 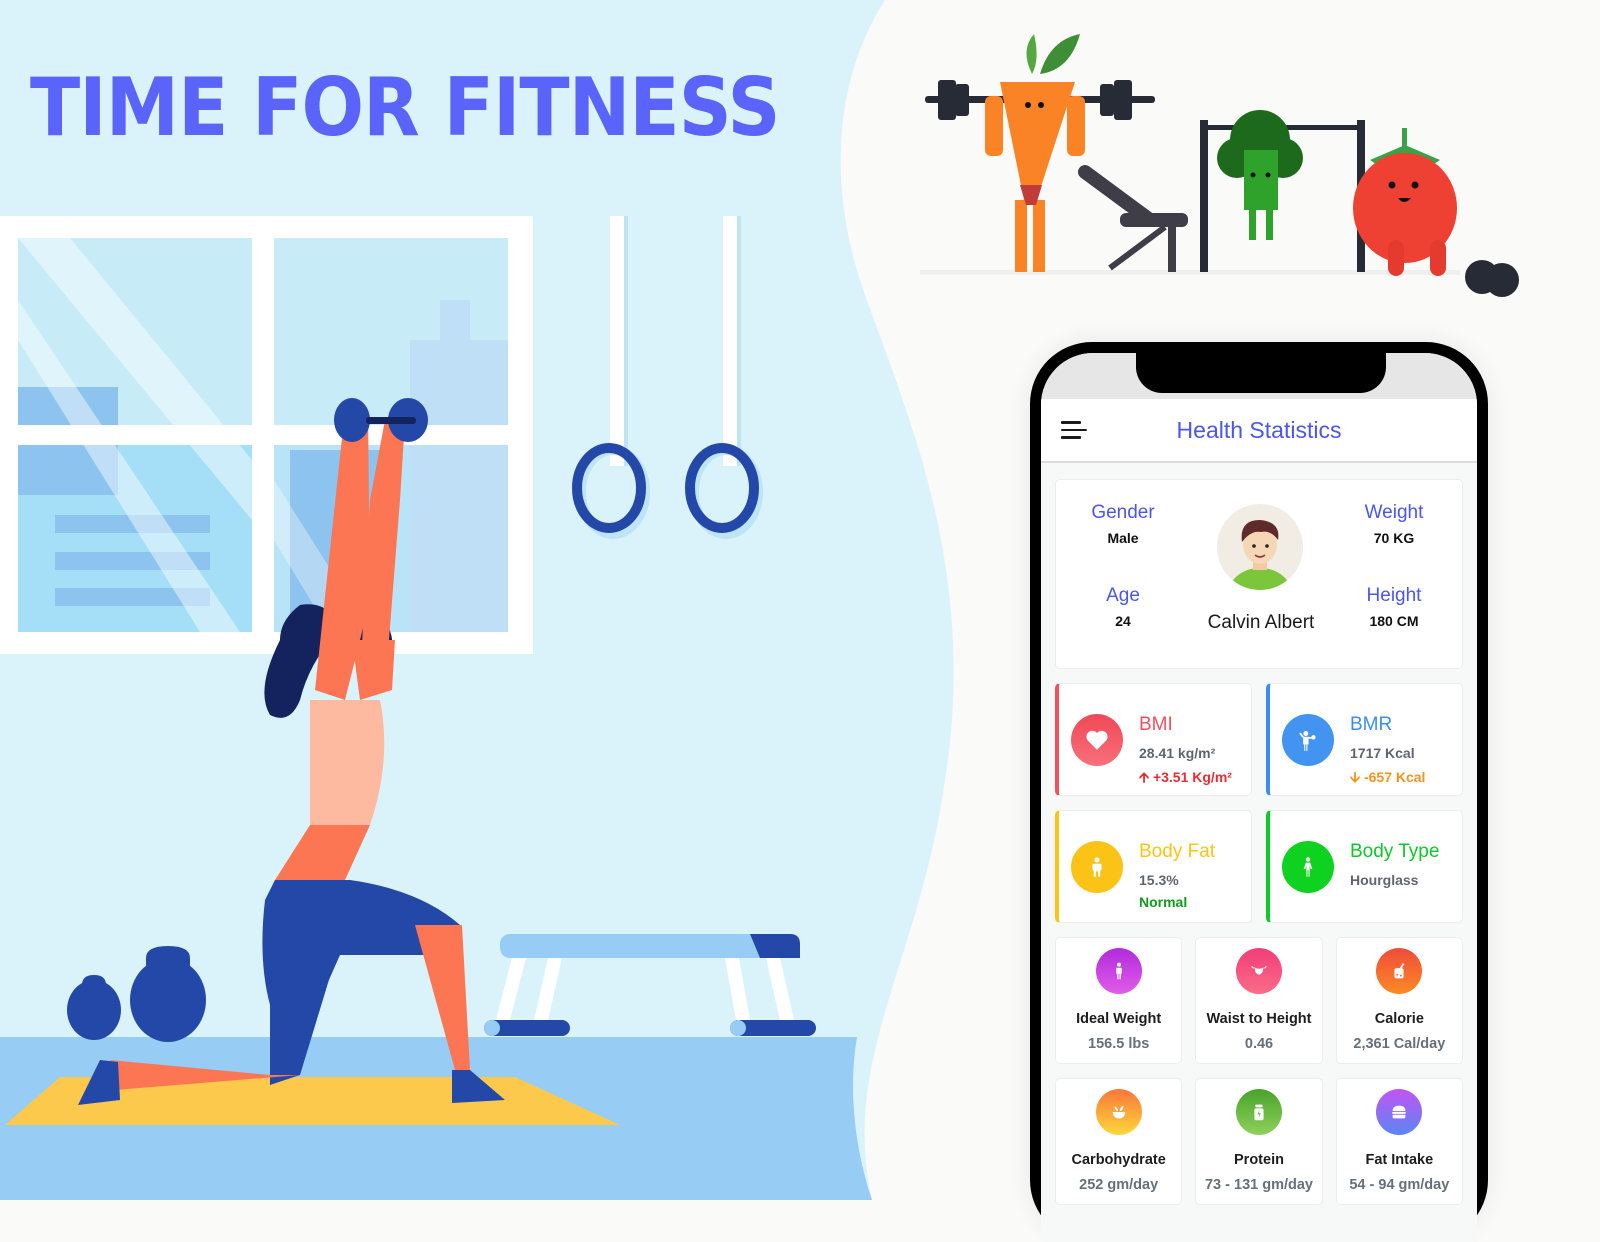 What do you see at coordinates (1399, 1160) in the screenshot?
I see `fat-intake-title: Fat Intake` at bounding box center [1399, 1160].